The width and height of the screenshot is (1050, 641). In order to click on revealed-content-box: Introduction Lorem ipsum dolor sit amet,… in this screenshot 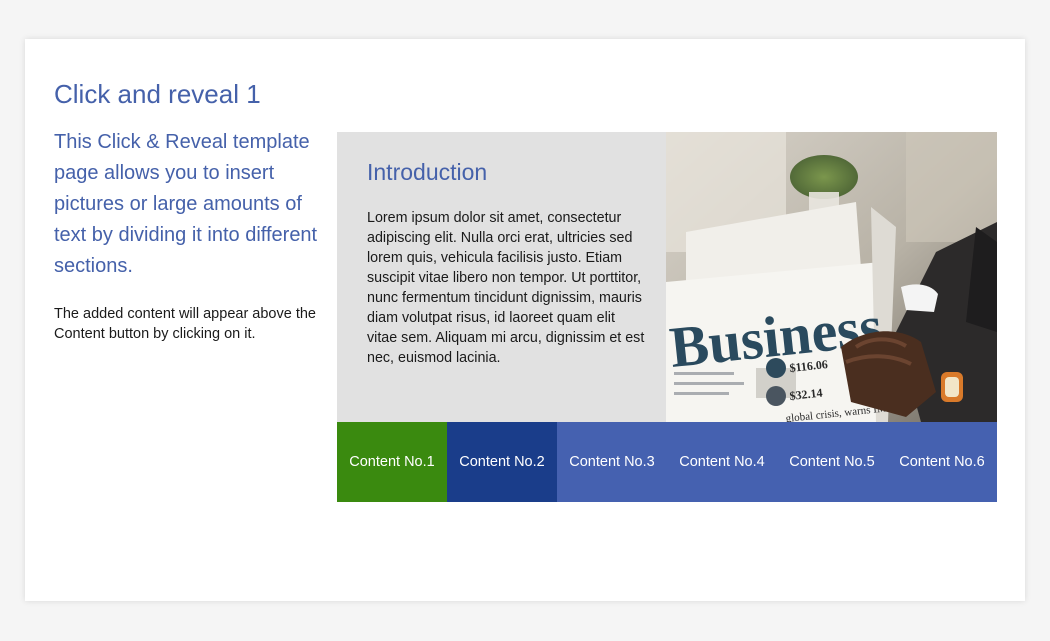, I will do `click(501, 277)`.